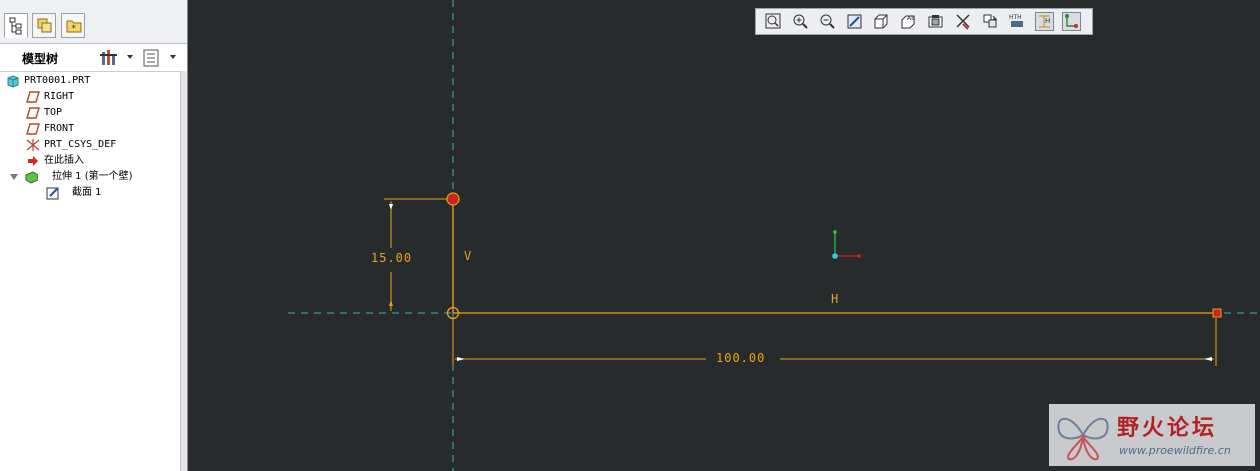  I want to click on repaint-icon, so click(854, 21).